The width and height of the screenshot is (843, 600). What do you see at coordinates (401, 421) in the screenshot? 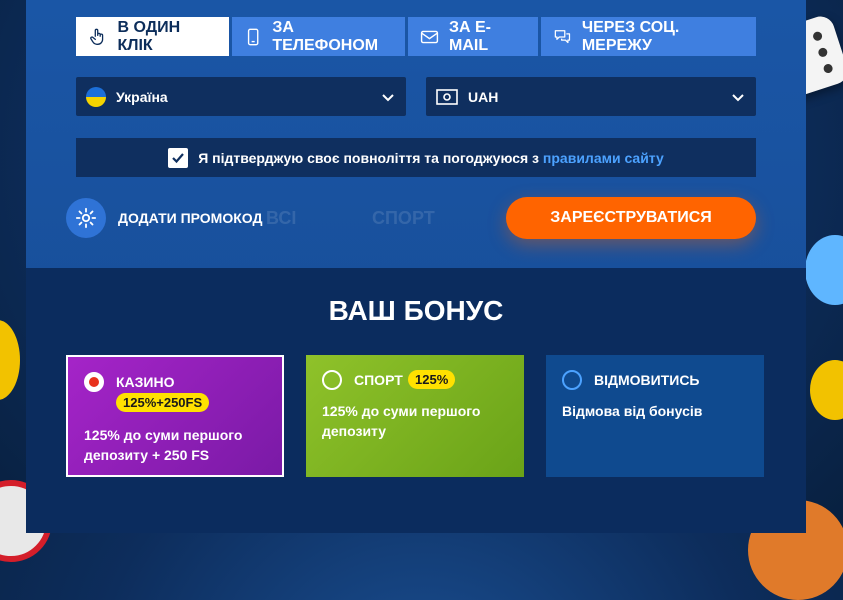
I see `card-description: 125% до суми першого депозиту` at bounding box center [401, 421].